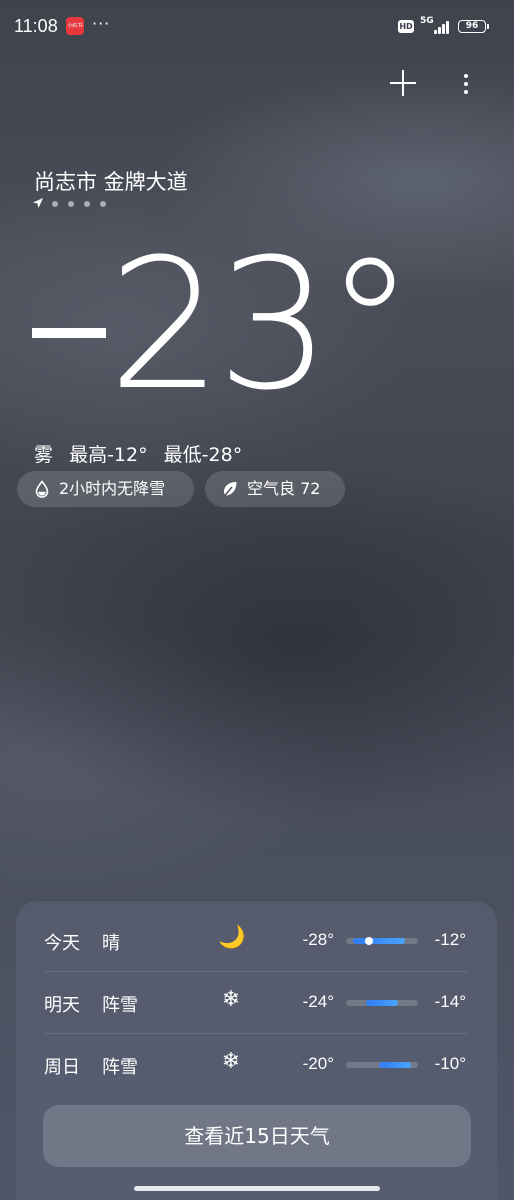 This screenshot has width=514, height=1200. I want to click on forecast-high: -10°, so click(450, 1063).